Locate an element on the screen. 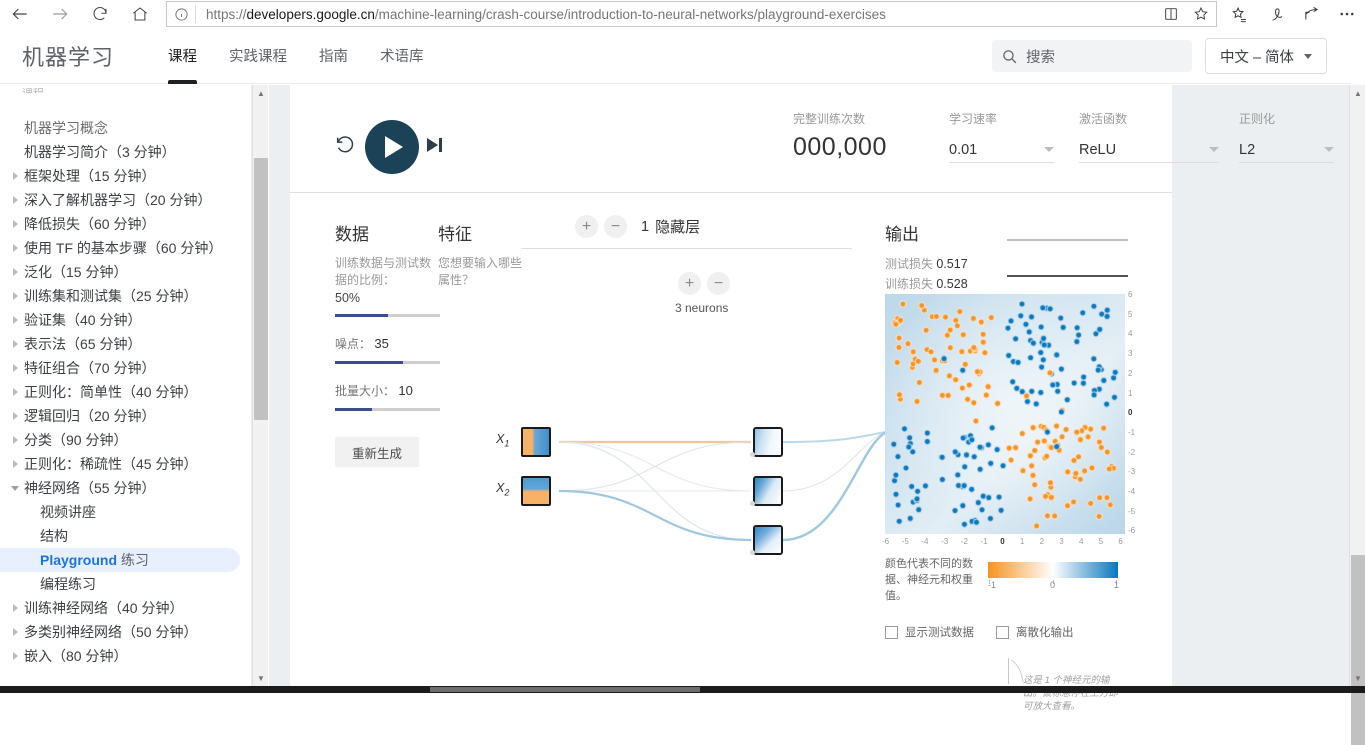 The image size is (1365, 745). home-icon is located at coordinates (140, 14).